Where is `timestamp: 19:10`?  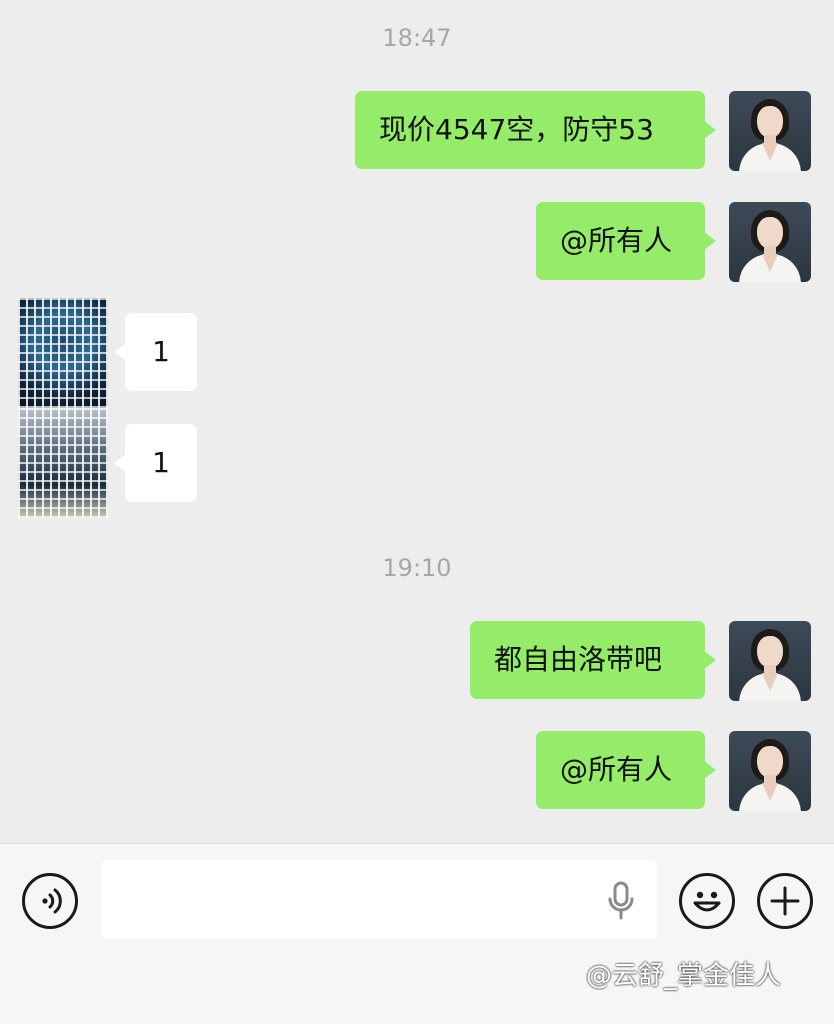
timestamp: 19:10 is located at coordinates (417, 568).